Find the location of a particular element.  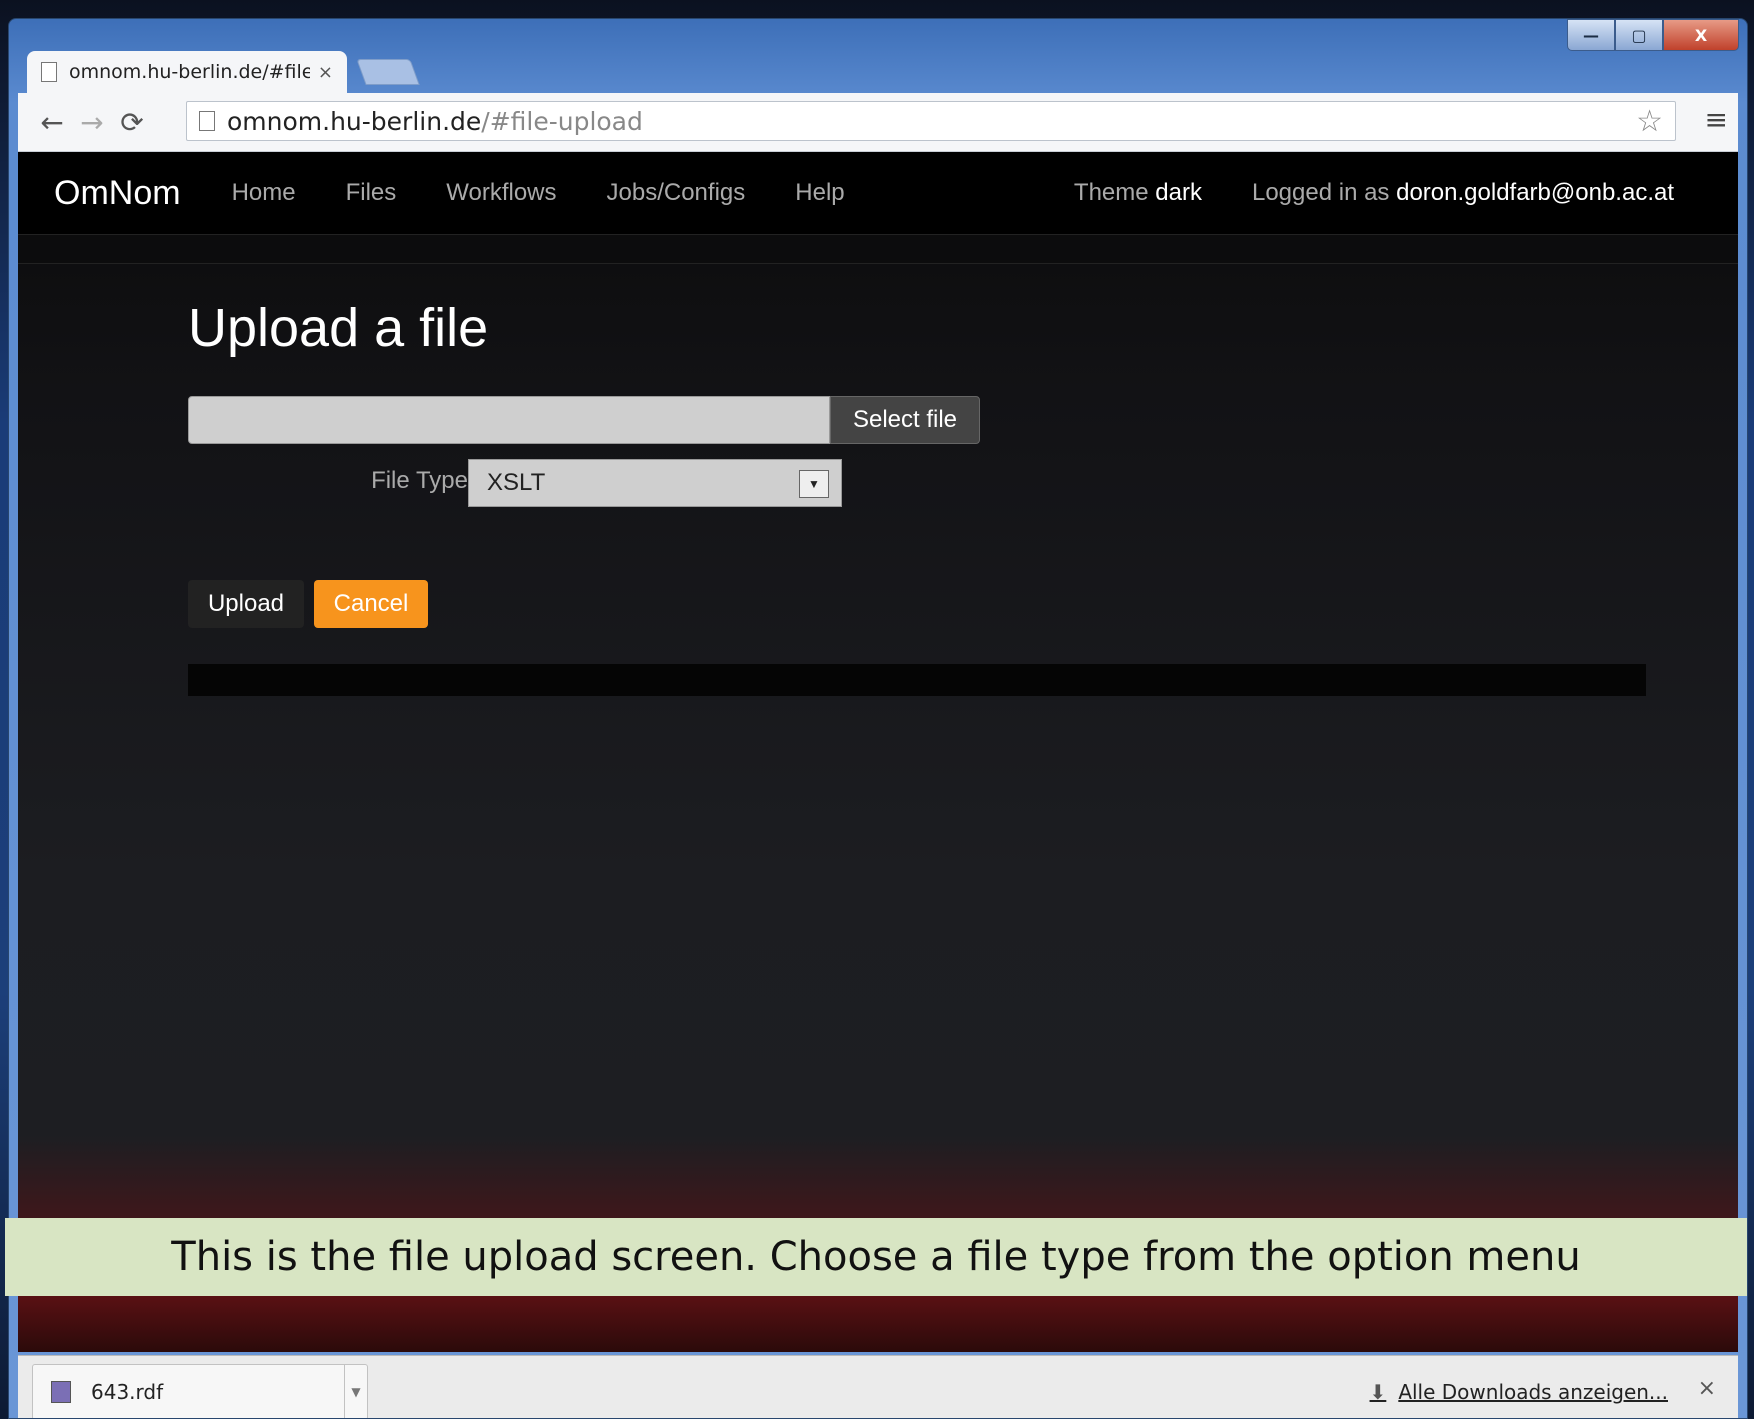

browser-tab: omnom.hu-berlin.de/#file-upload × is located at coordinates (187, 72).